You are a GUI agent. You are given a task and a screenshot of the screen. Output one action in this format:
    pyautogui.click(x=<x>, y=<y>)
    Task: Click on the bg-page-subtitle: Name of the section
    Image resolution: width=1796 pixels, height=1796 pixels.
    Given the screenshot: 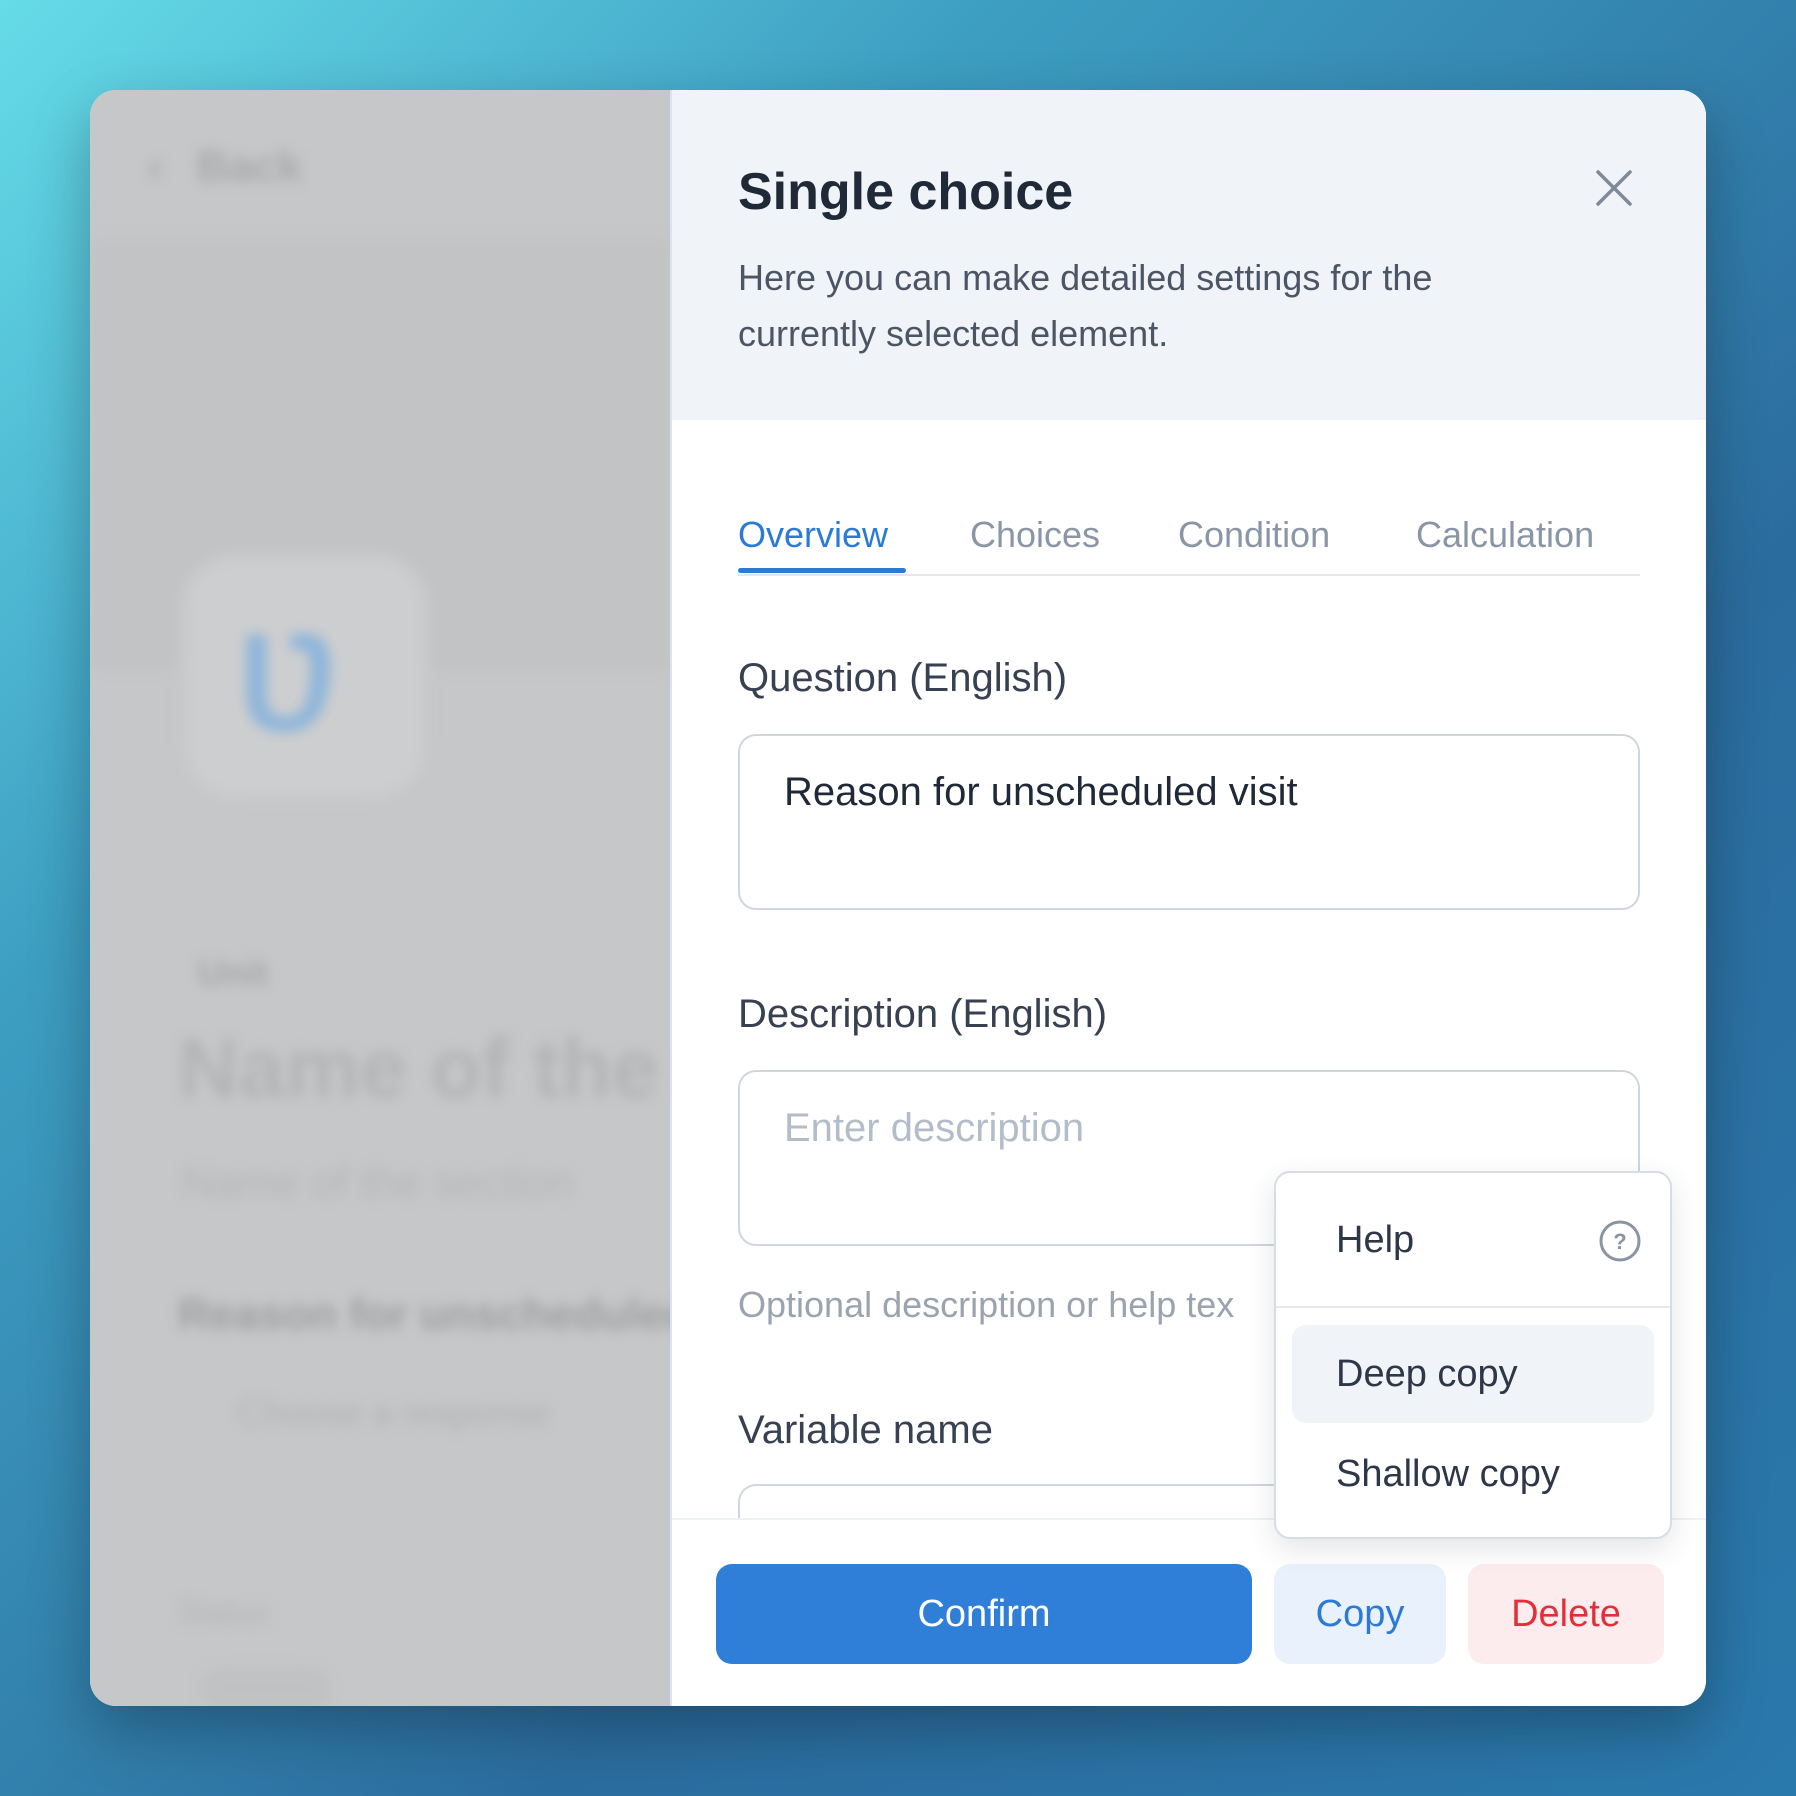 What is the action you would take?
    pyautogui.click(x=378, y=1182)
    